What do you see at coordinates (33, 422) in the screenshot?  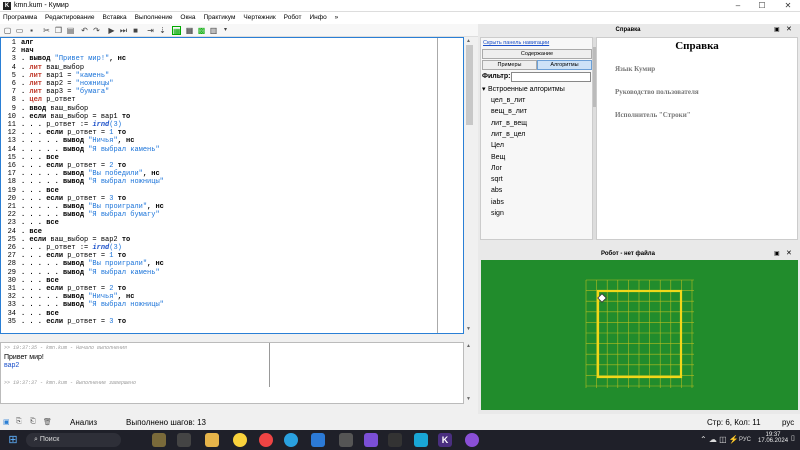 I see `status-icon-3: ⎗` at bounding box center [33, 422].